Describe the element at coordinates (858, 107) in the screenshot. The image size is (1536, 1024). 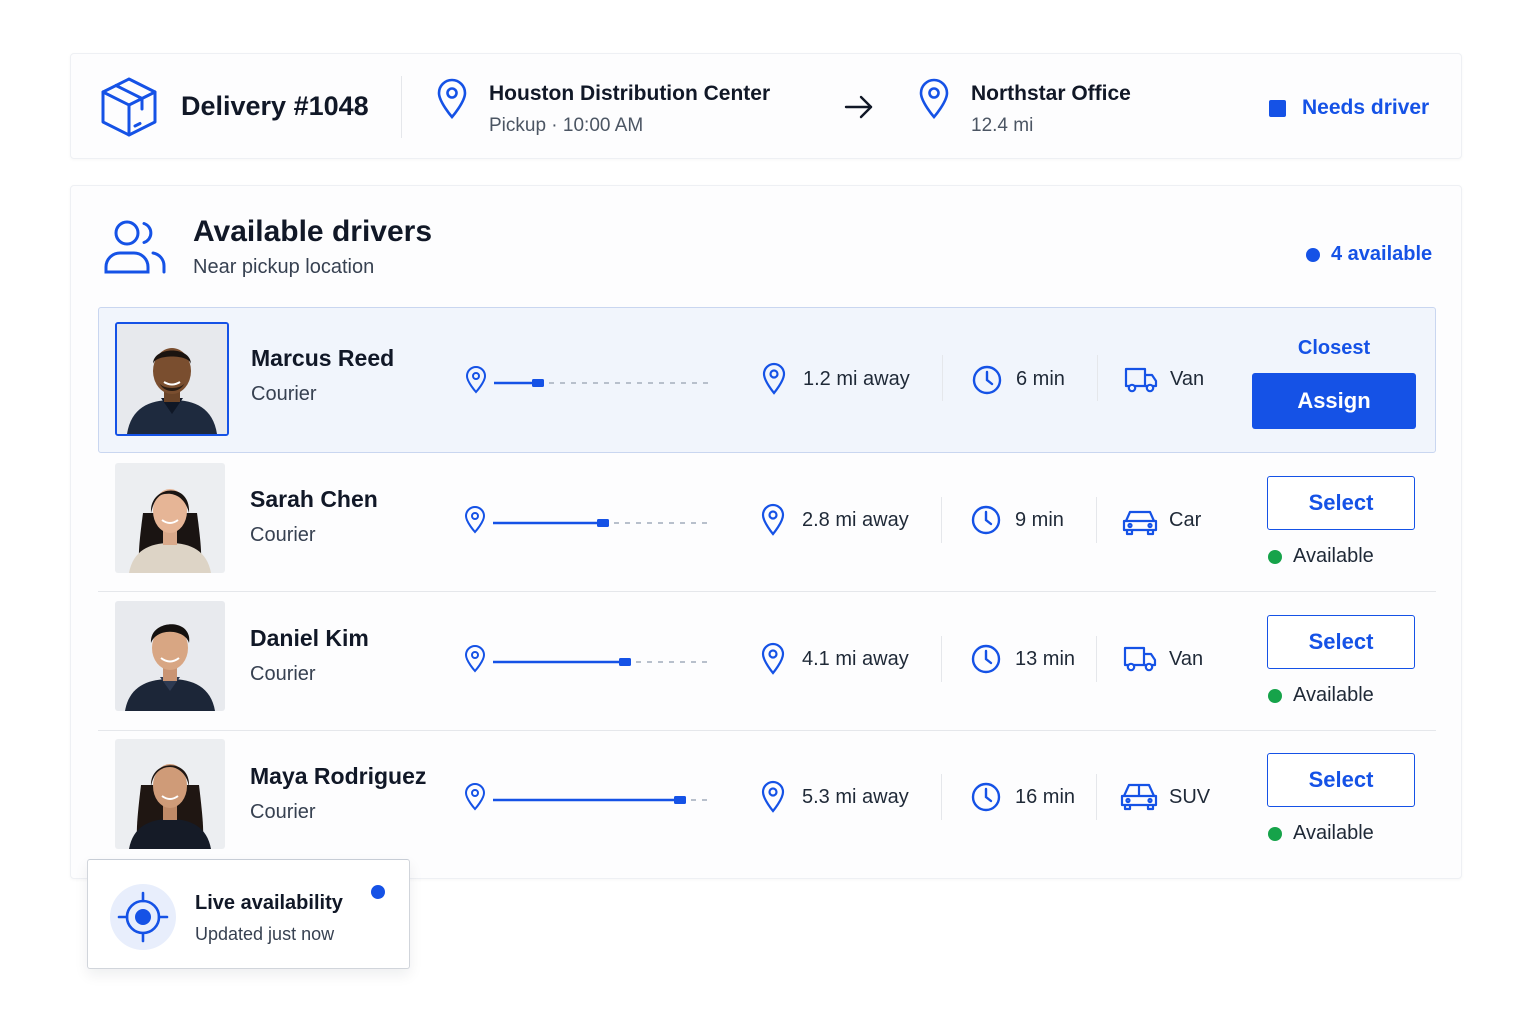
I see `arrow-right-icon` at that location.